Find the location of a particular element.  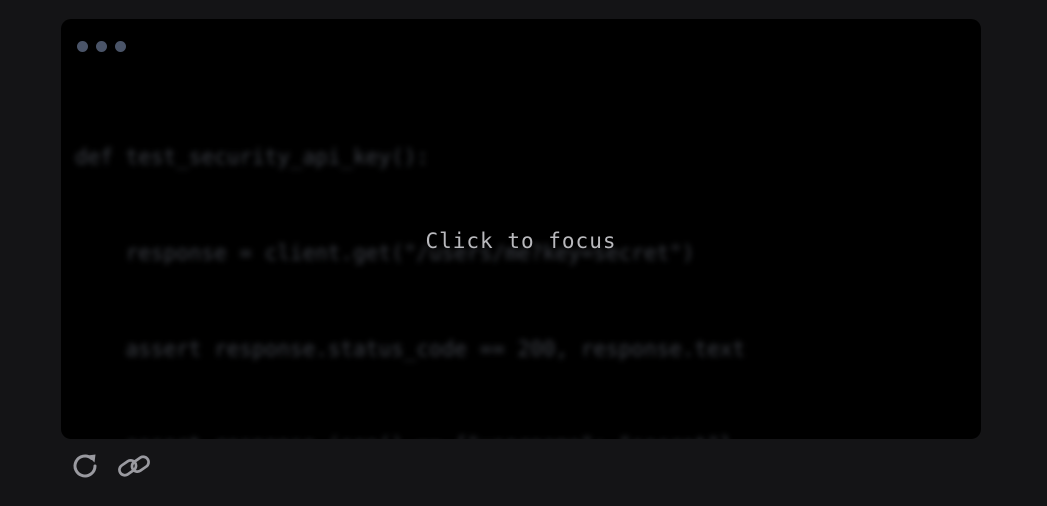

window-controls is located at coordinates (101, 46).